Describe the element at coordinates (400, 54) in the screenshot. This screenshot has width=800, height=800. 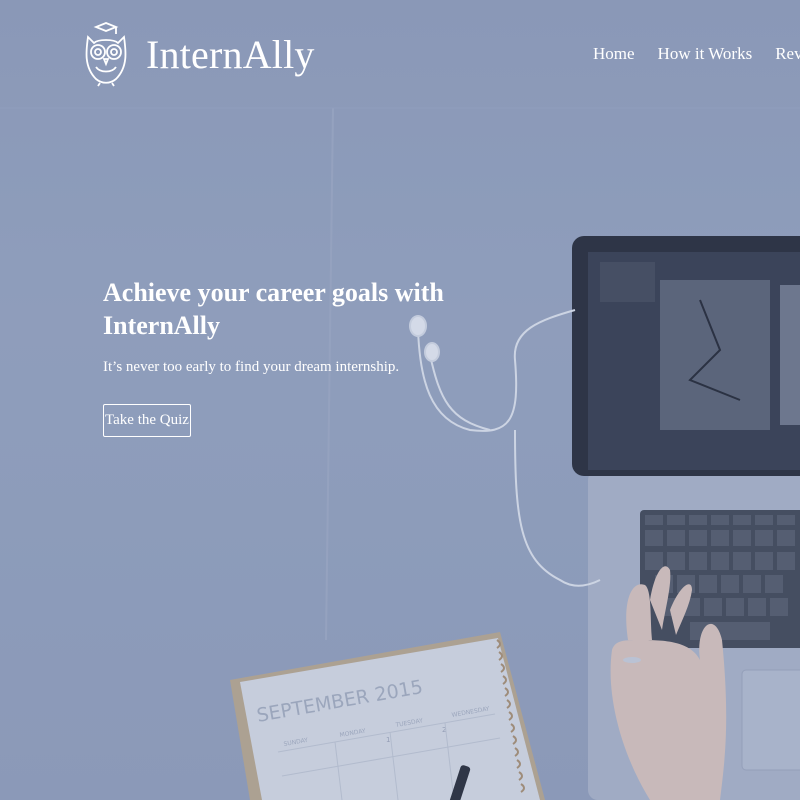
I see `site-header: InternAlly Home How it Works Revie` at that location.